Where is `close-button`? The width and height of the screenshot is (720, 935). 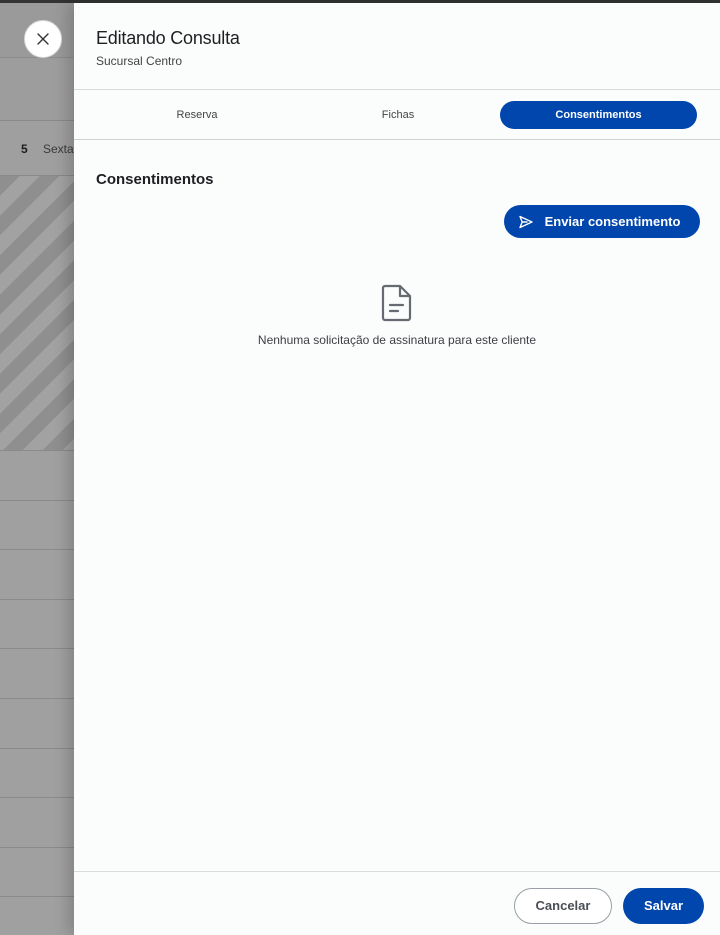
close-button is located at coordinates (43, 39).